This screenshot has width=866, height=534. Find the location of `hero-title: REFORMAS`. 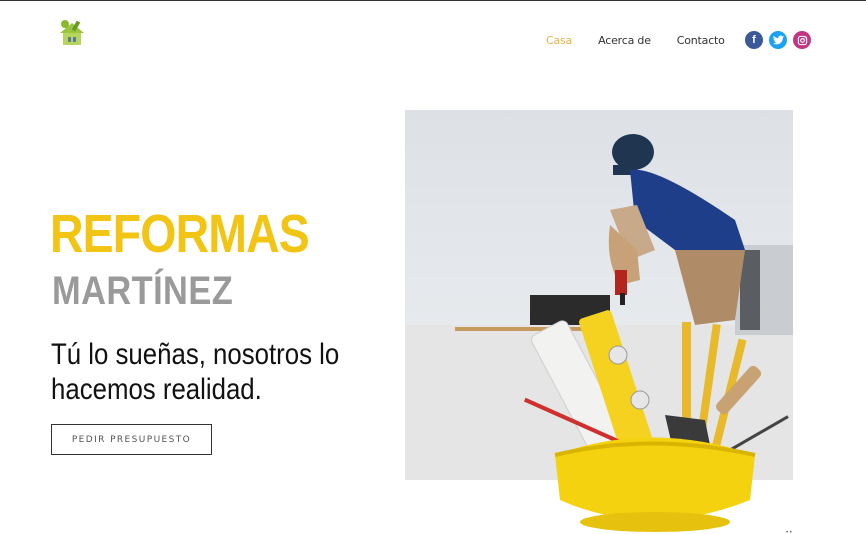

hero-title: REFORMAS is located at coordinates (180, 234).